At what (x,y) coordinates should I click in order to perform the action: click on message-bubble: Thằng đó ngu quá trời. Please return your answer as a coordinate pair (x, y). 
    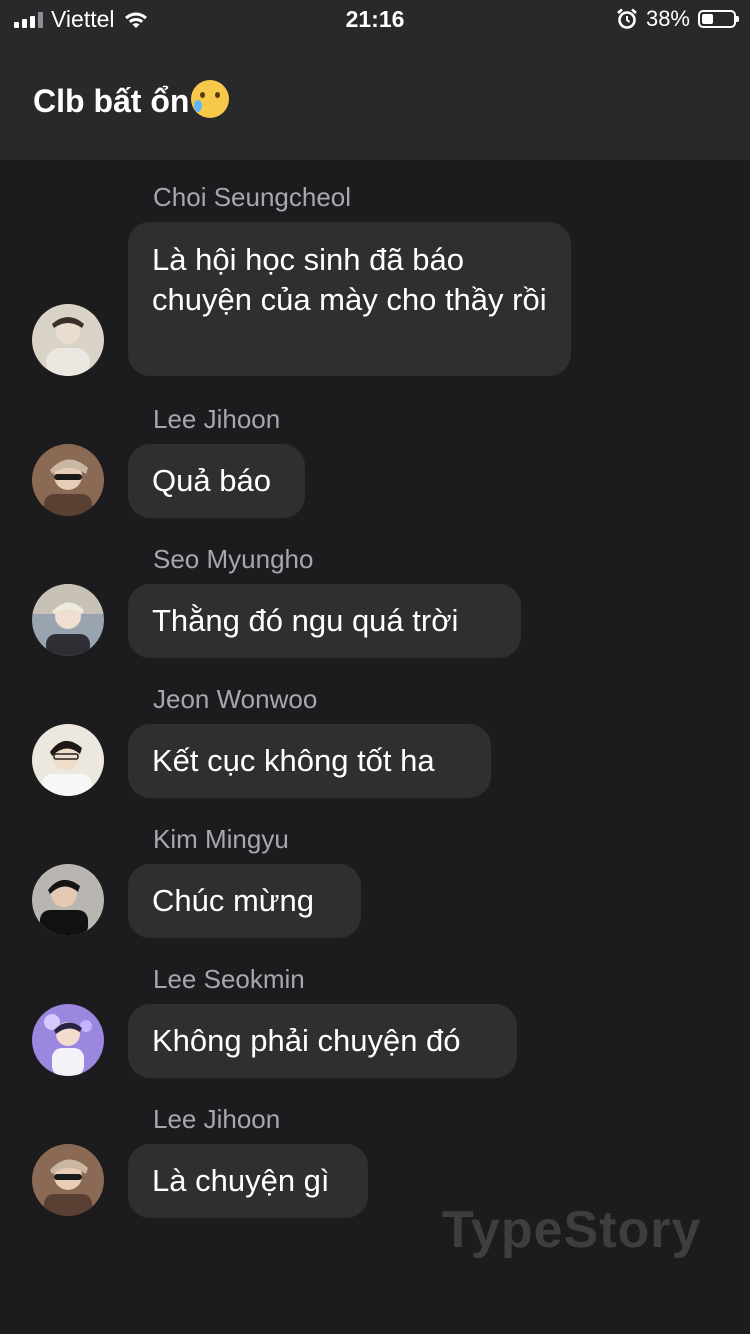
    Looking at the image, I should click on (324, 621).